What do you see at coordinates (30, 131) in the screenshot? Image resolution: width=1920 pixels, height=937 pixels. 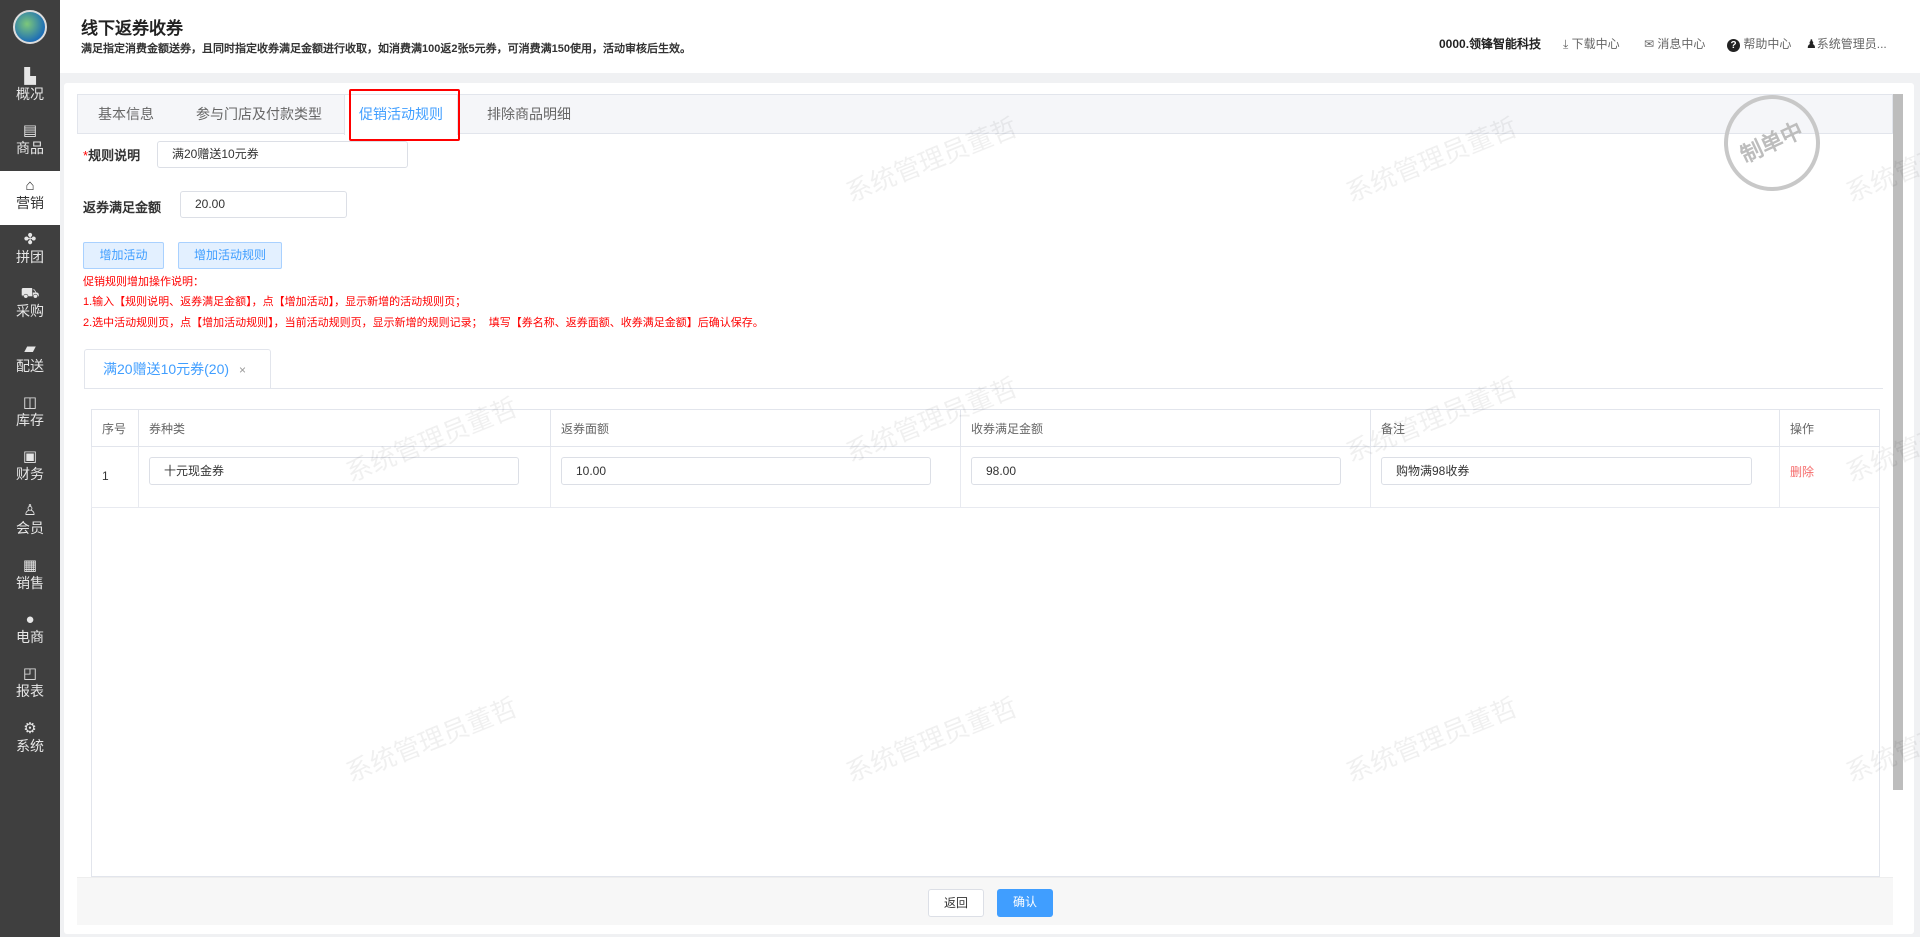 I see `document-icon: ▤` at bounding box center [30, 131].